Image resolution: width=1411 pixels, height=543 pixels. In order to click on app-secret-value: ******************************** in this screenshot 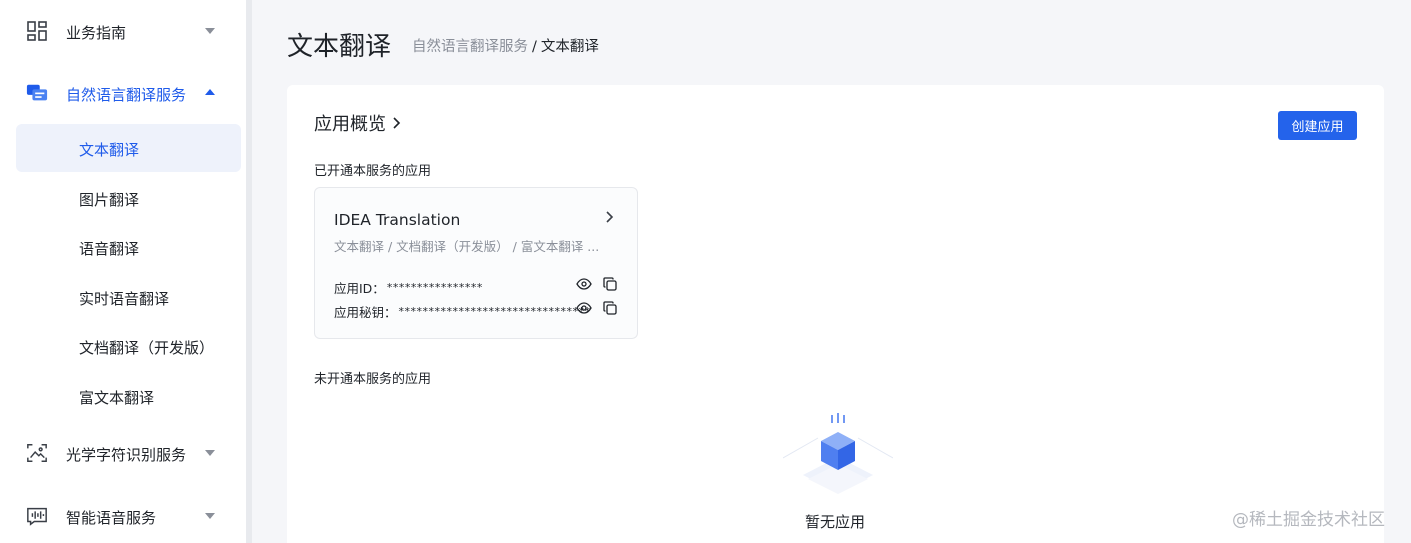, I will do `click(494, 311)`.